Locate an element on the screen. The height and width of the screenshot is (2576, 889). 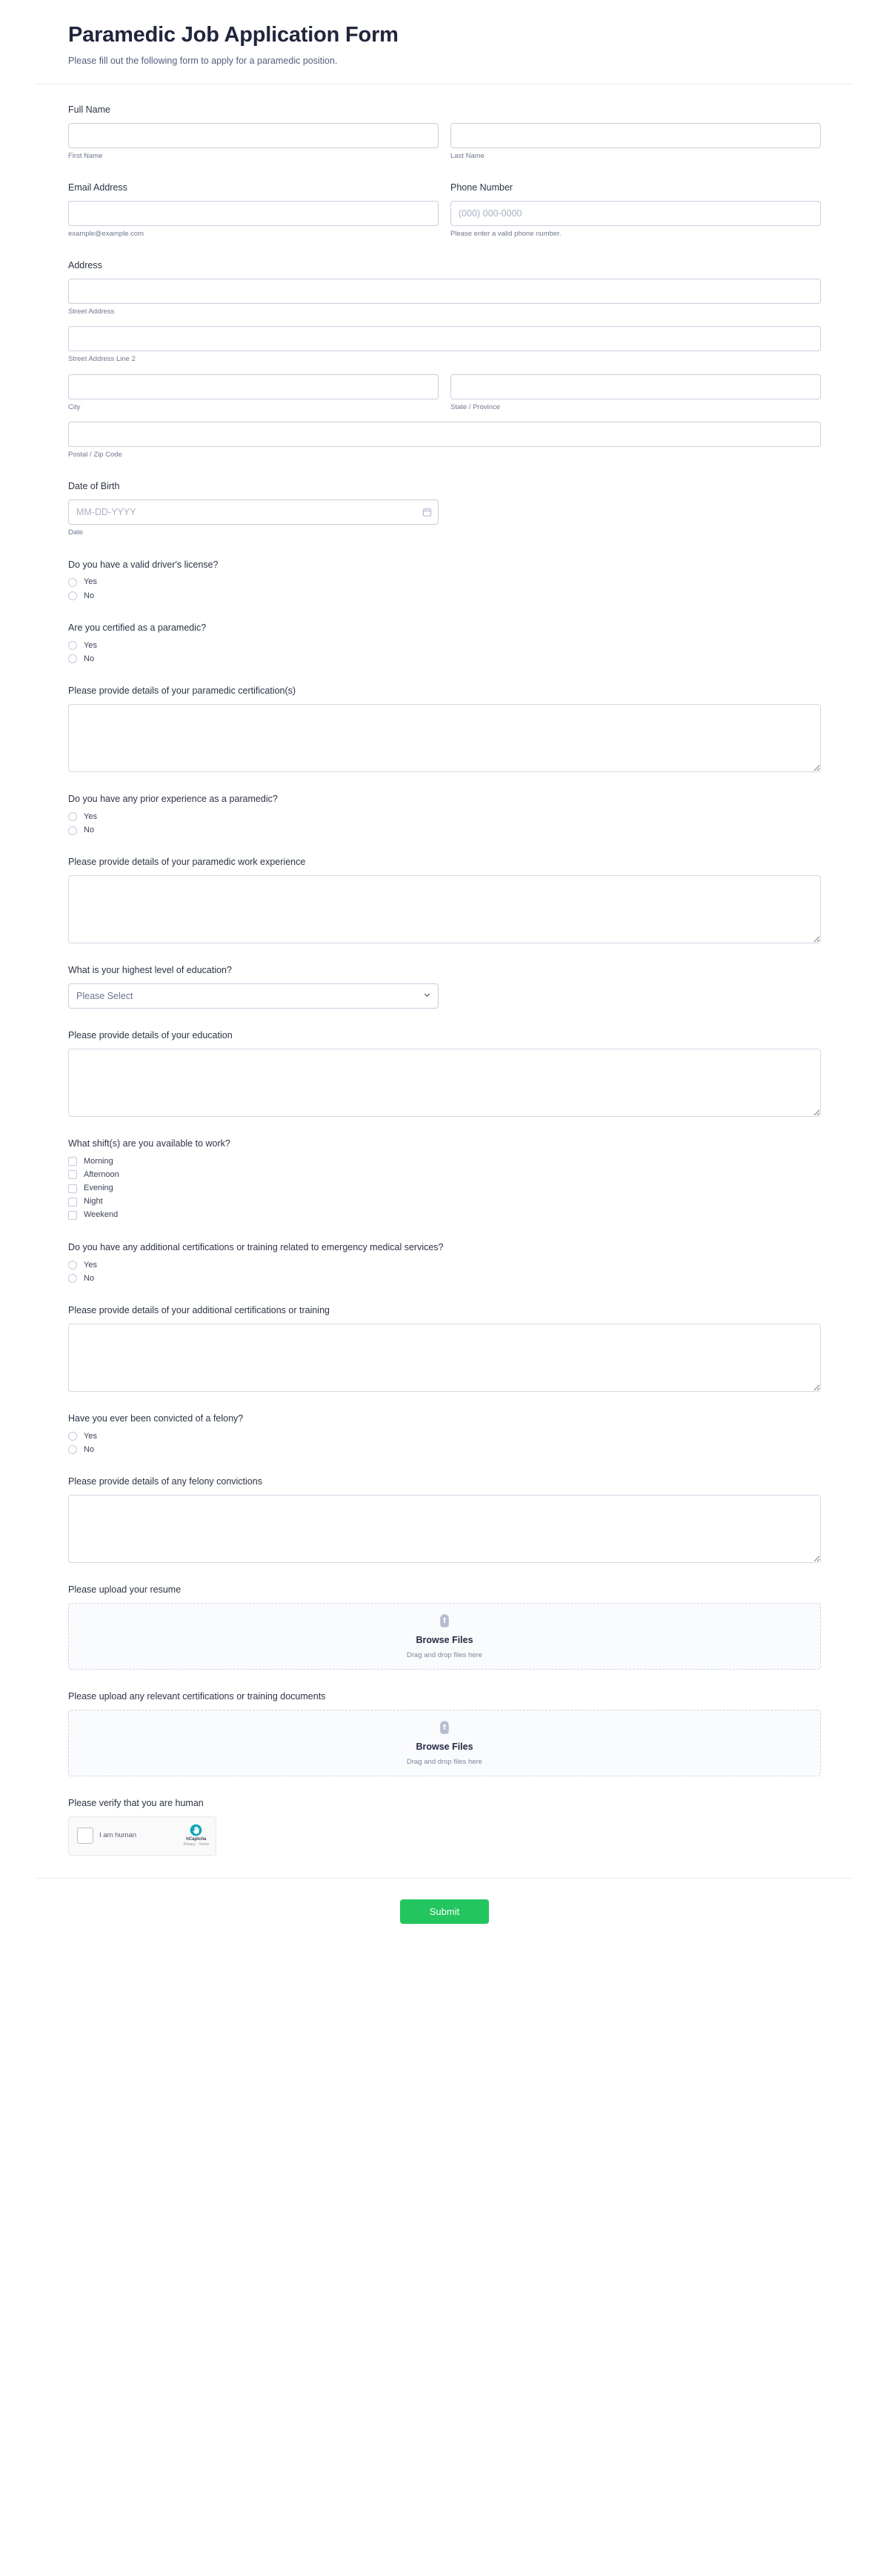
hcaptcha-checkbox is located at coordinates (85, 1836).